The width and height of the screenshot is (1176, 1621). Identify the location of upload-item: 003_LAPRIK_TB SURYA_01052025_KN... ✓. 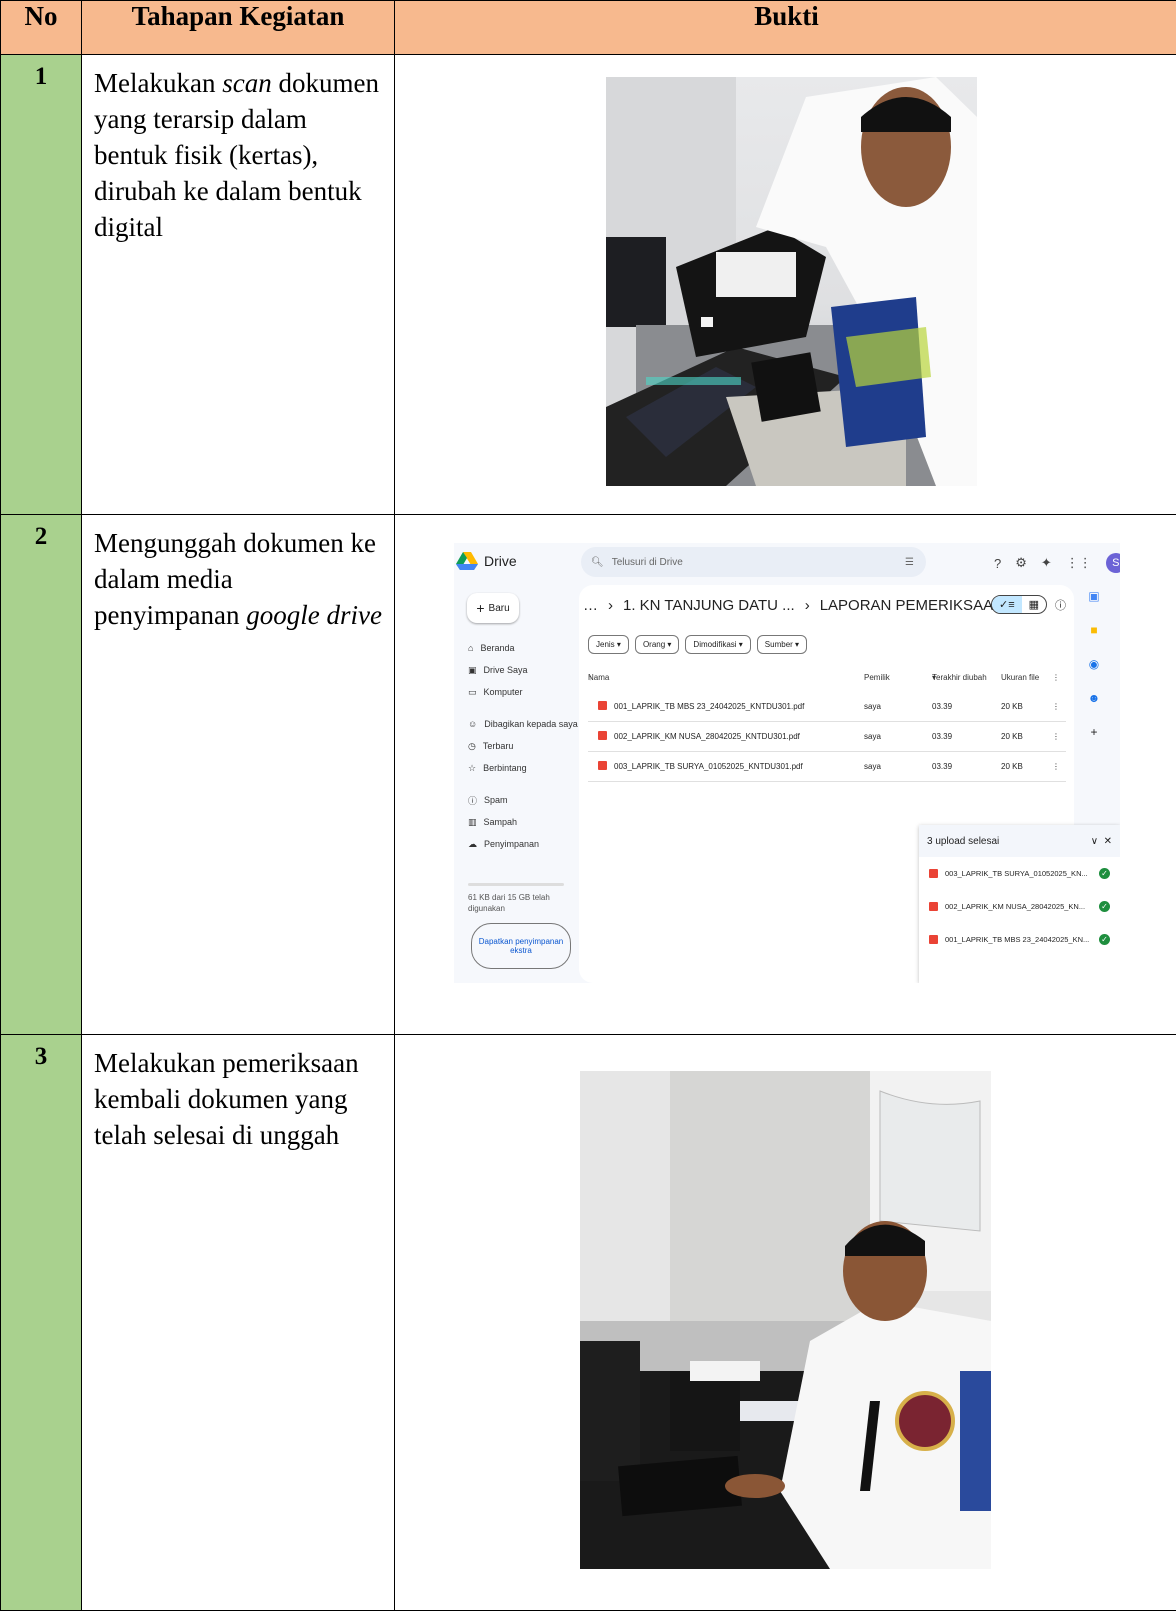
(1019, 873).